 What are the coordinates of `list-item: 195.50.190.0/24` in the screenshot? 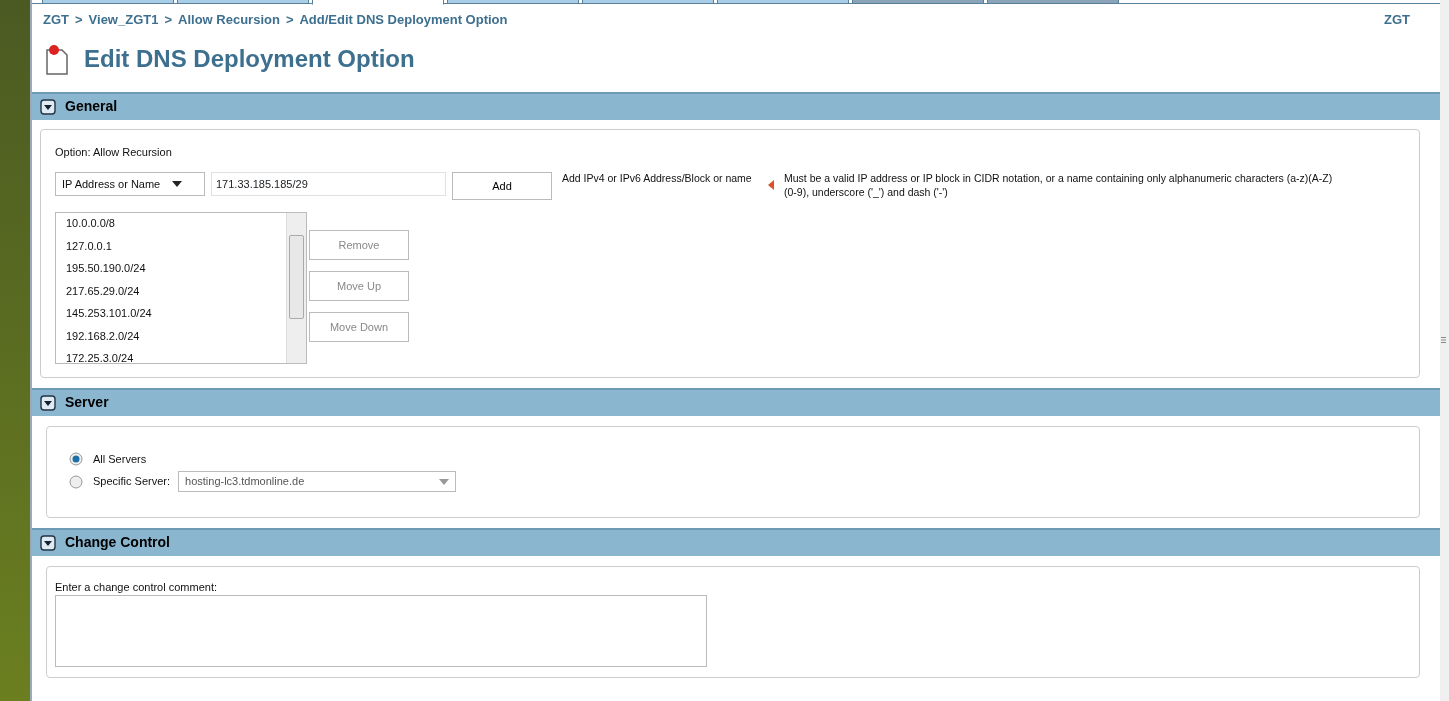 It's located at (171, 271).